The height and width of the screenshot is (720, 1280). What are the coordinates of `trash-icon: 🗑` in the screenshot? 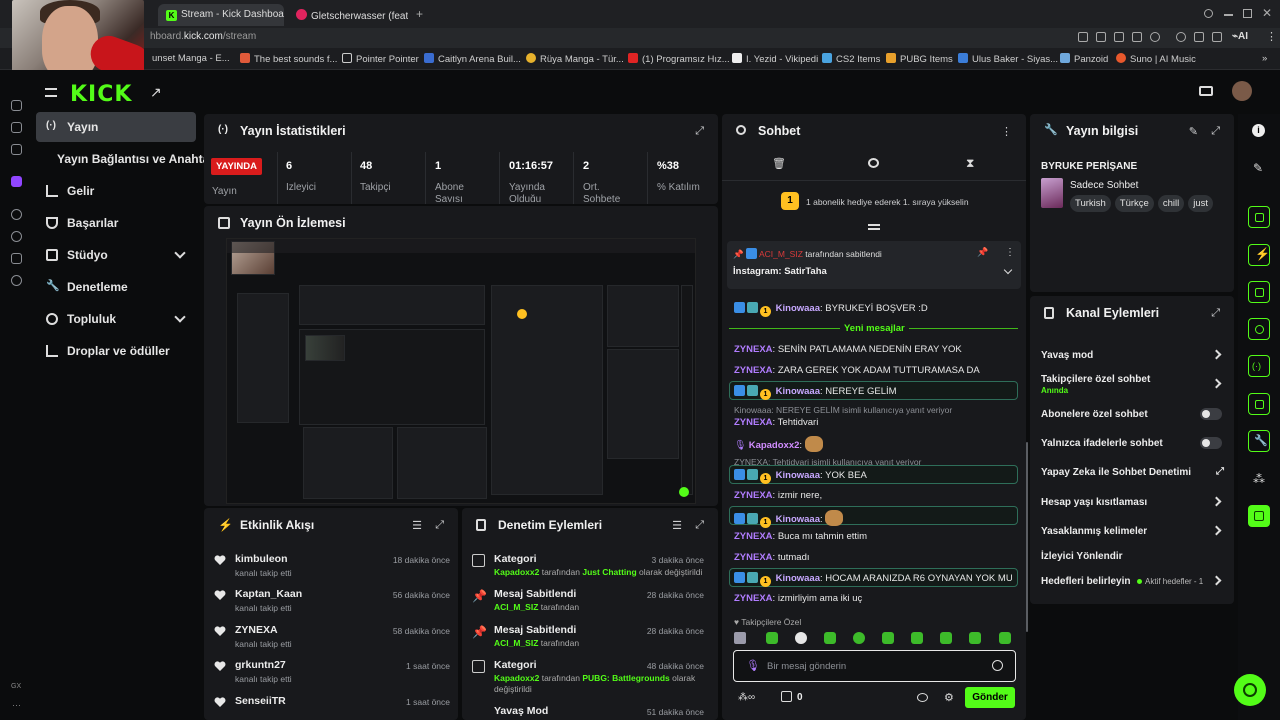 It's located at (779, 163).